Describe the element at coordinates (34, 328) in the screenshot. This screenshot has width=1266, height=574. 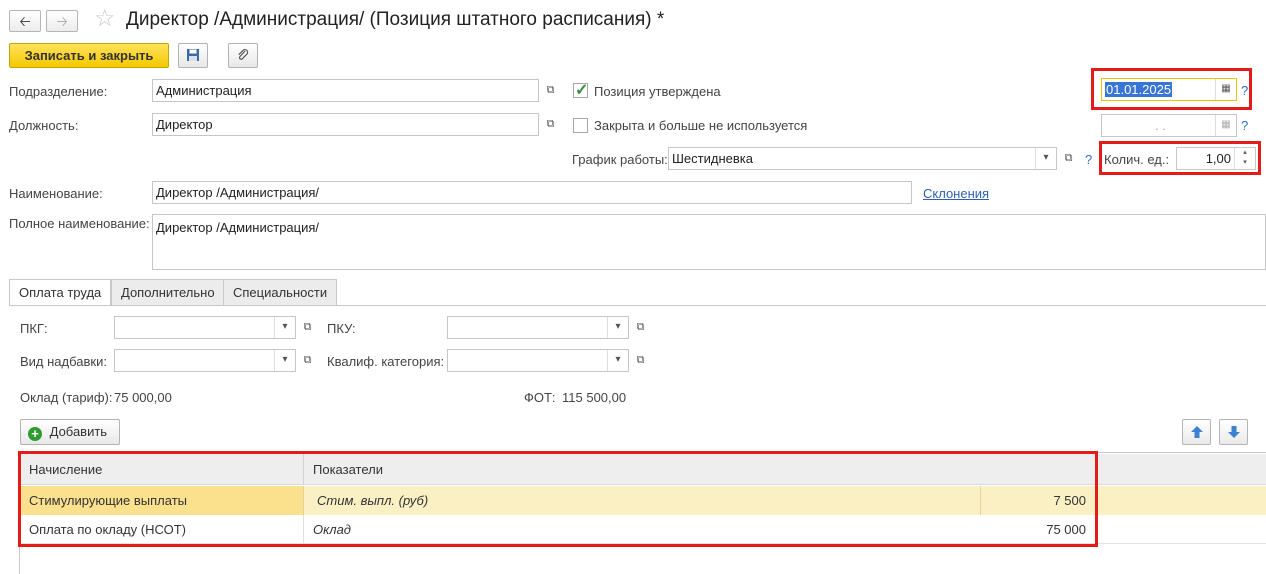
I see `pkg-label: ПКГ:` at that location.